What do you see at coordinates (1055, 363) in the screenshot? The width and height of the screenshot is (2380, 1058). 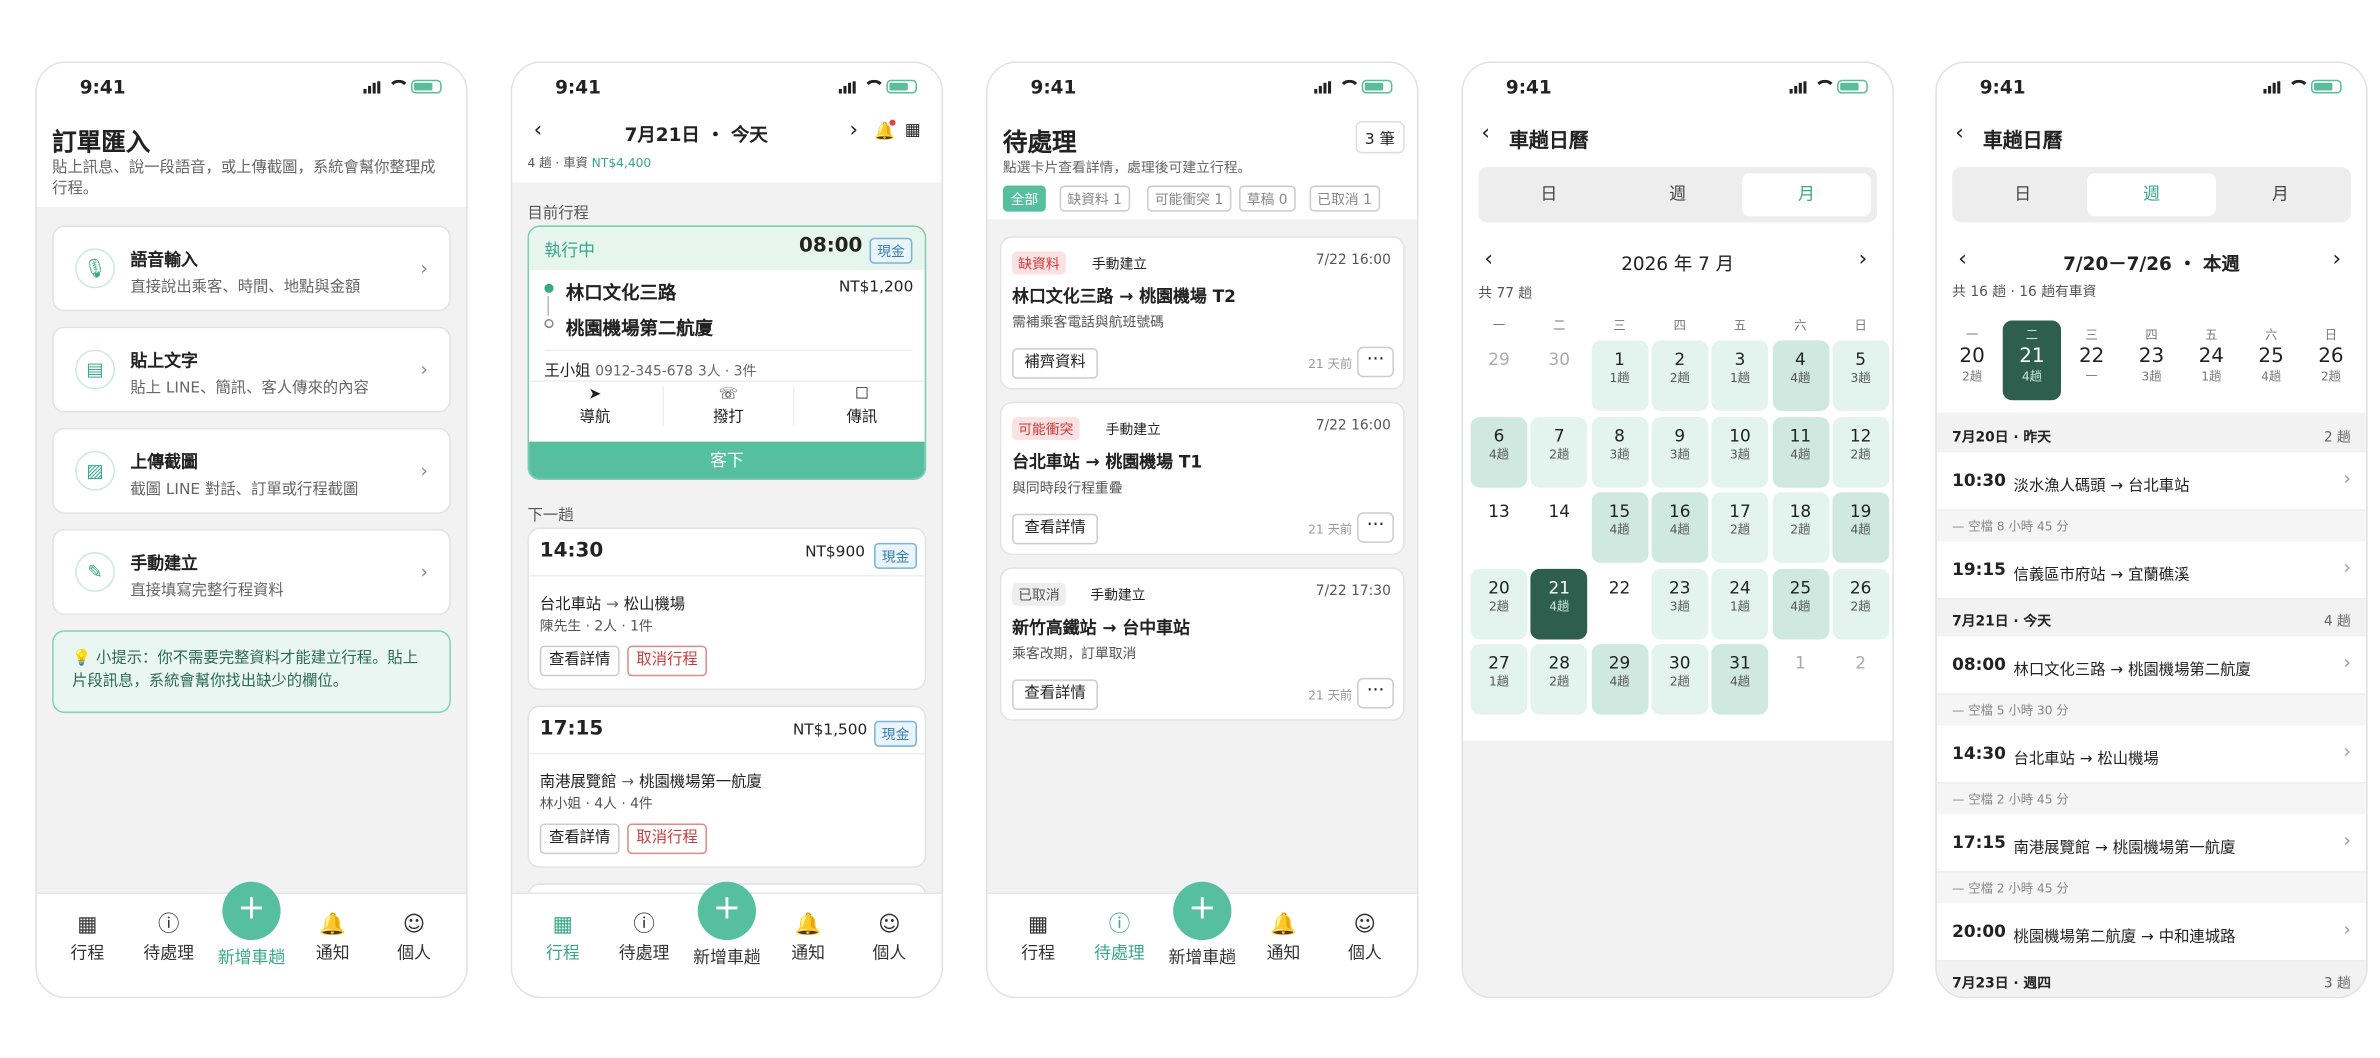 I see `complete-info-button: 補齊資料` at bounding box center [1055, 363].